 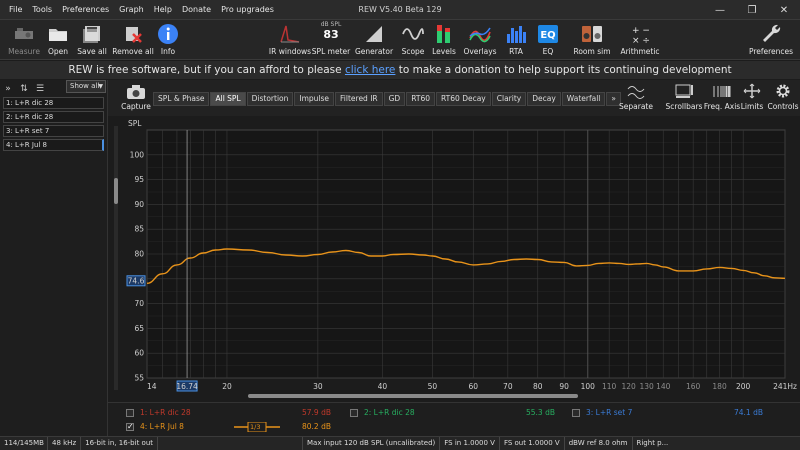 I want to click on arithmetic-button: + − × ÷ Arithmetic, so click(x=640, y=40).